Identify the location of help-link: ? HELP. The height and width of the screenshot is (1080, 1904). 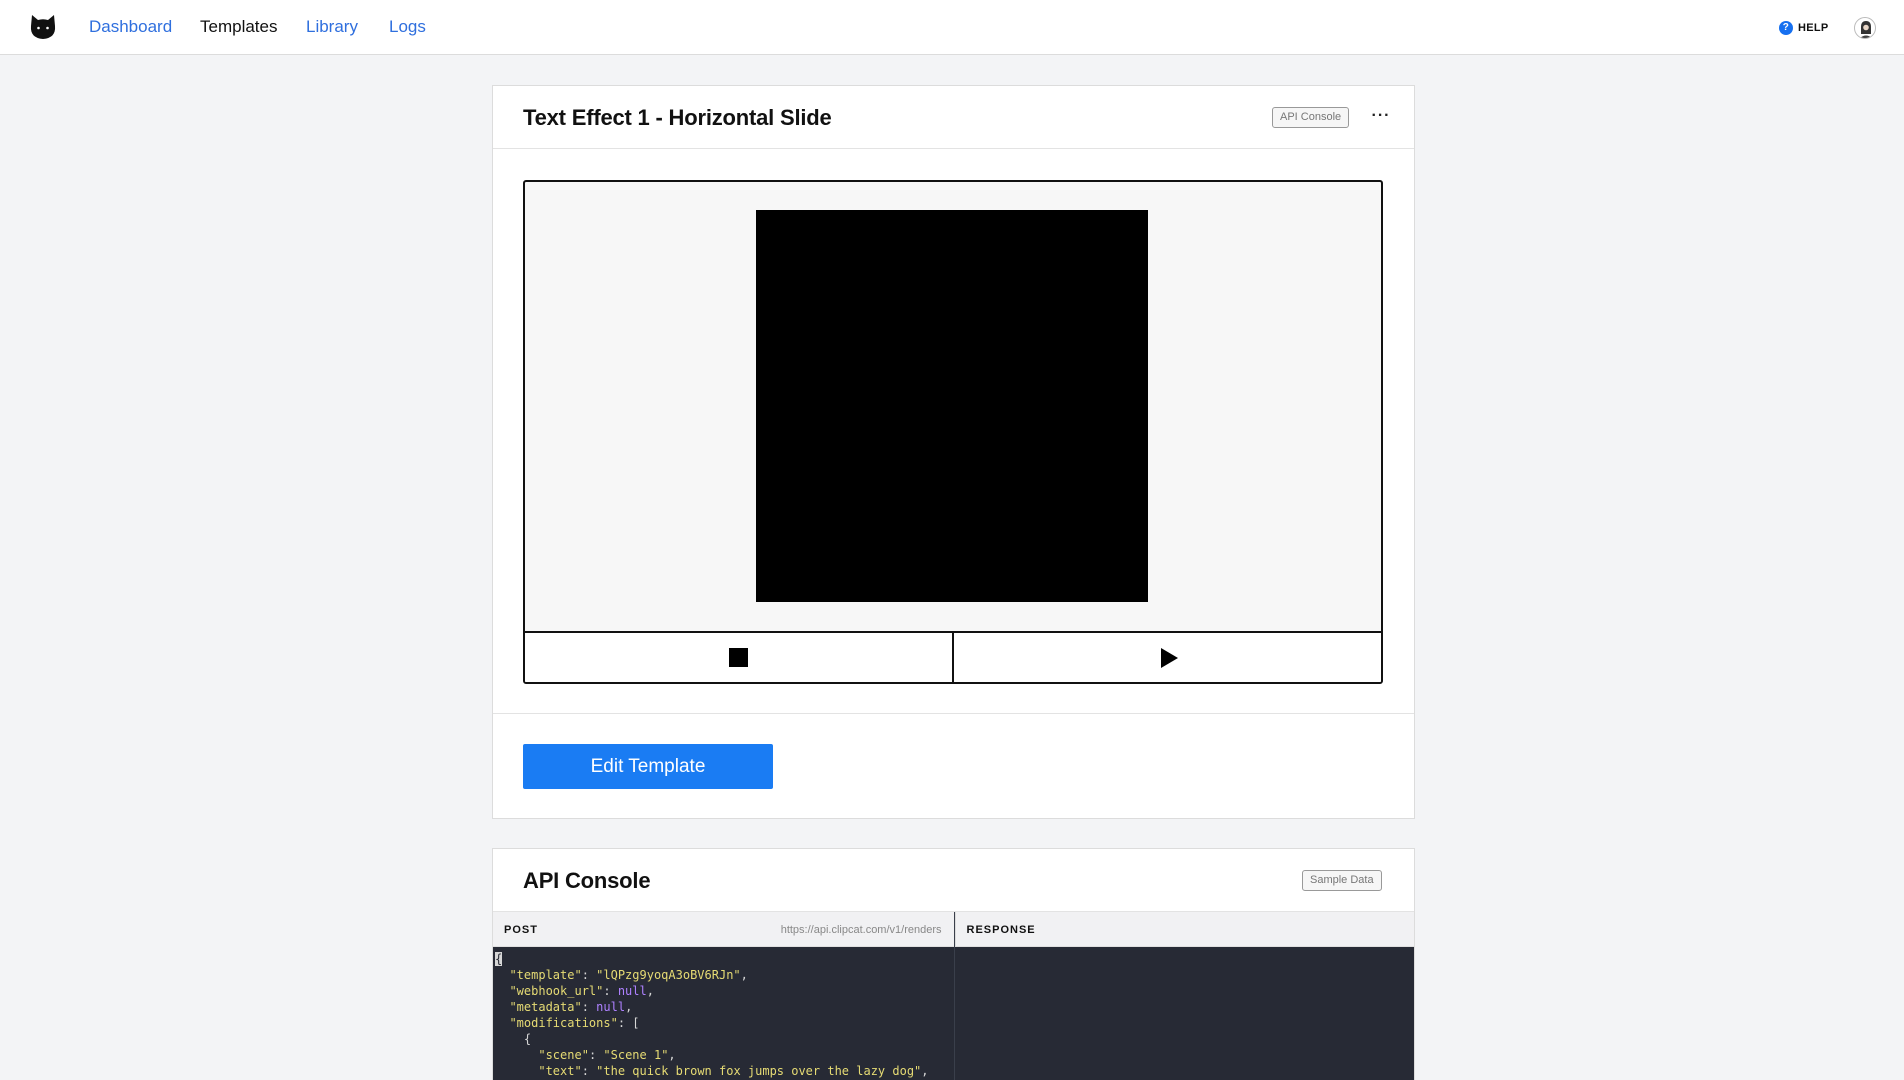
(1804, 27).